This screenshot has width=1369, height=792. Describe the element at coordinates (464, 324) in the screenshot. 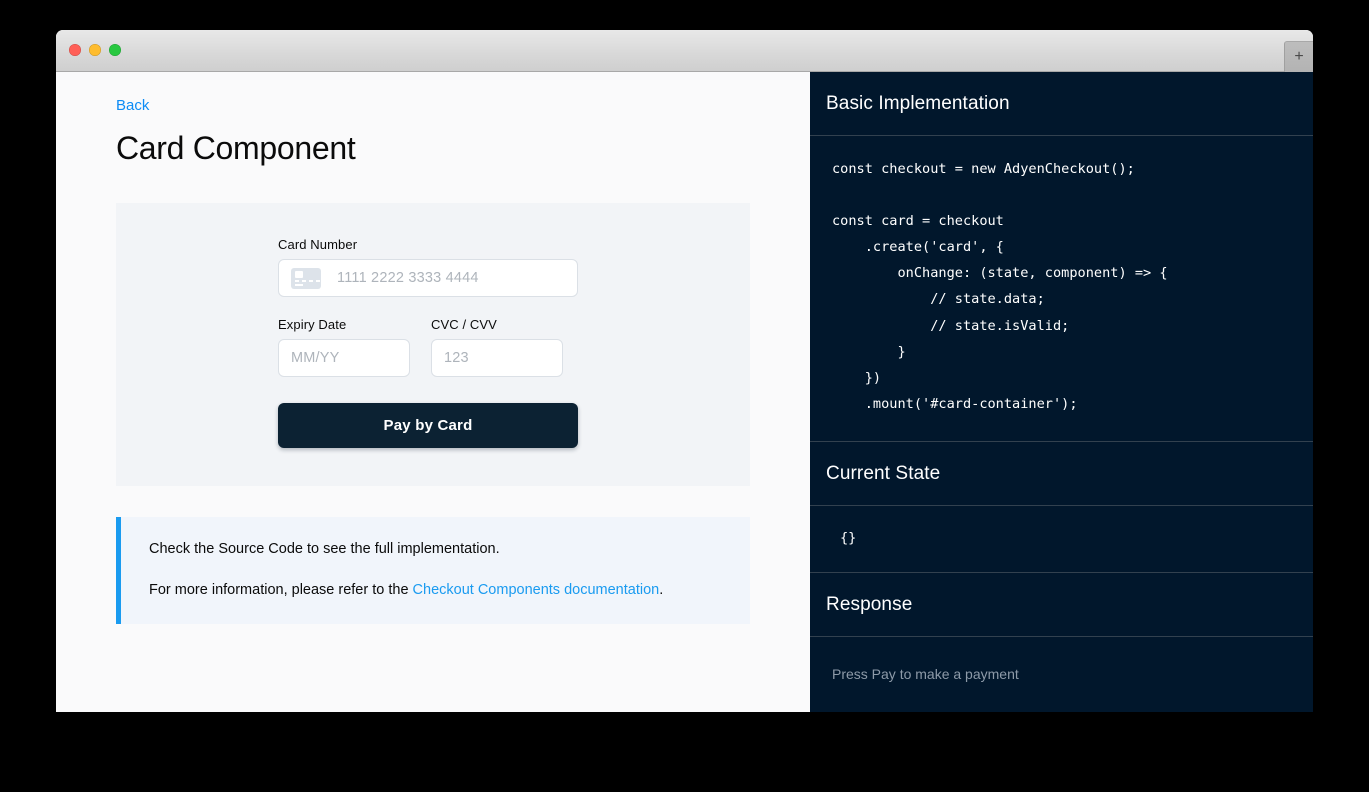

I see `cvc-label: CVC / CVV` at that location.